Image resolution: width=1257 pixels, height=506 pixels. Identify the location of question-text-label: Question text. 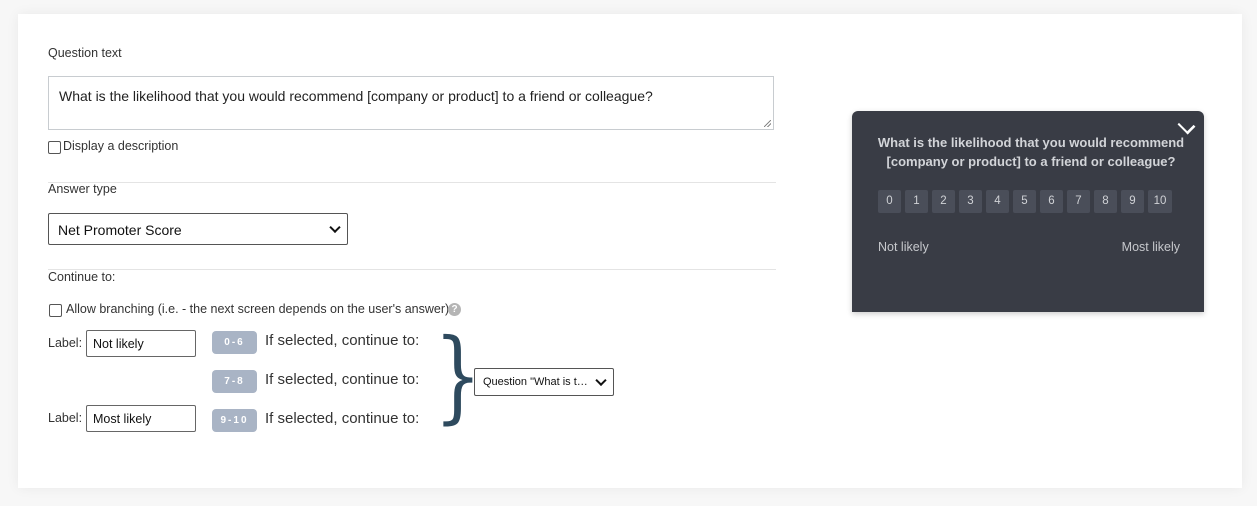
(85, 53).